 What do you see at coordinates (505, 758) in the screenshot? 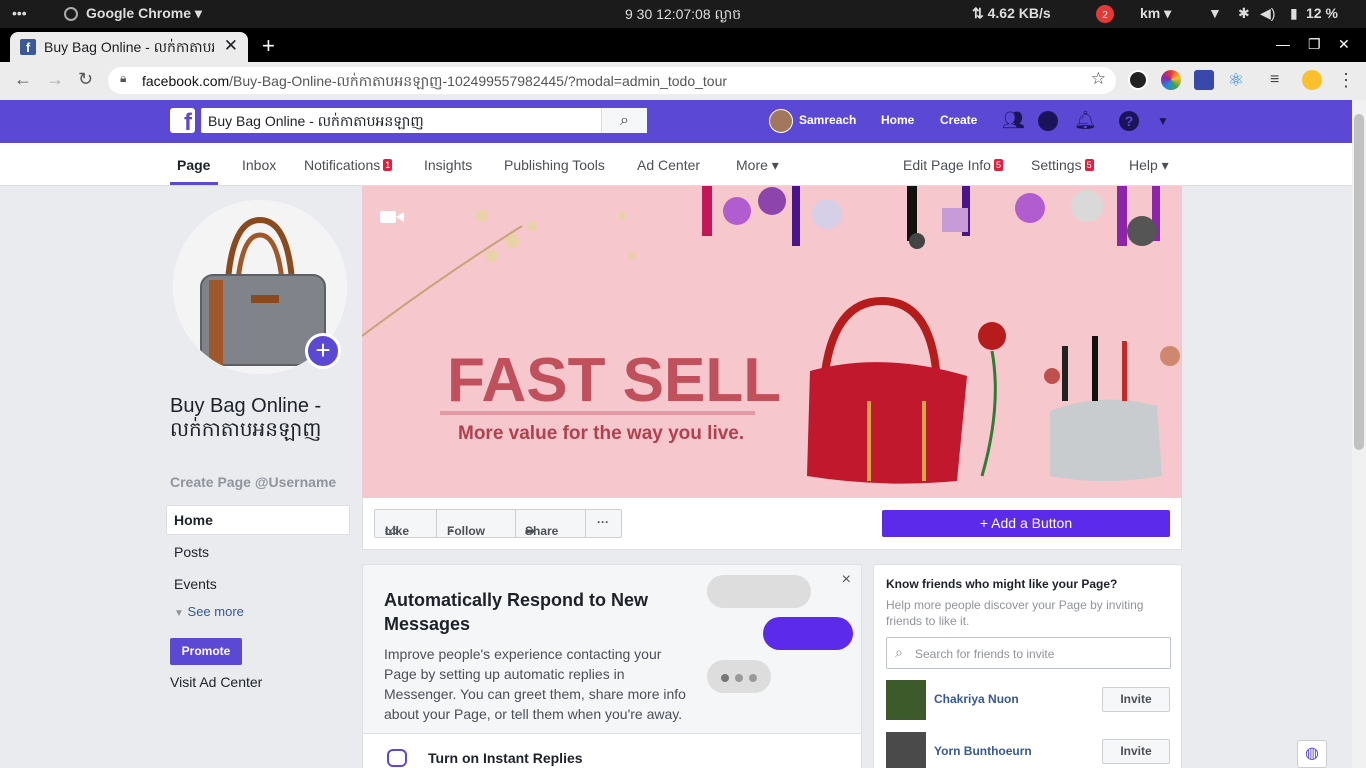
I see `instant-replies-link: Turn on Instant Replies` at bounding box center [505, 758].